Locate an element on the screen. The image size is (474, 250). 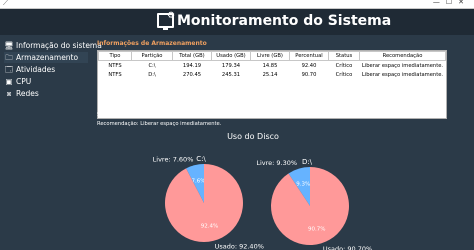
table-cell: 270.45 is located at coordinates (192, 74).